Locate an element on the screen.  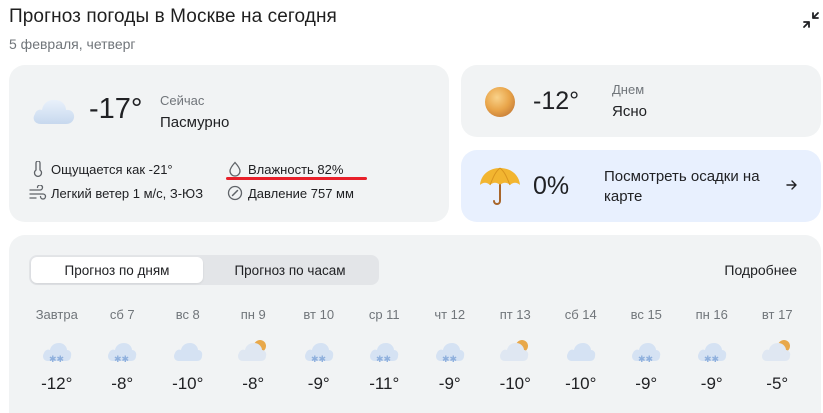
day-condition: Ясно is located at coordinates (629, 111).